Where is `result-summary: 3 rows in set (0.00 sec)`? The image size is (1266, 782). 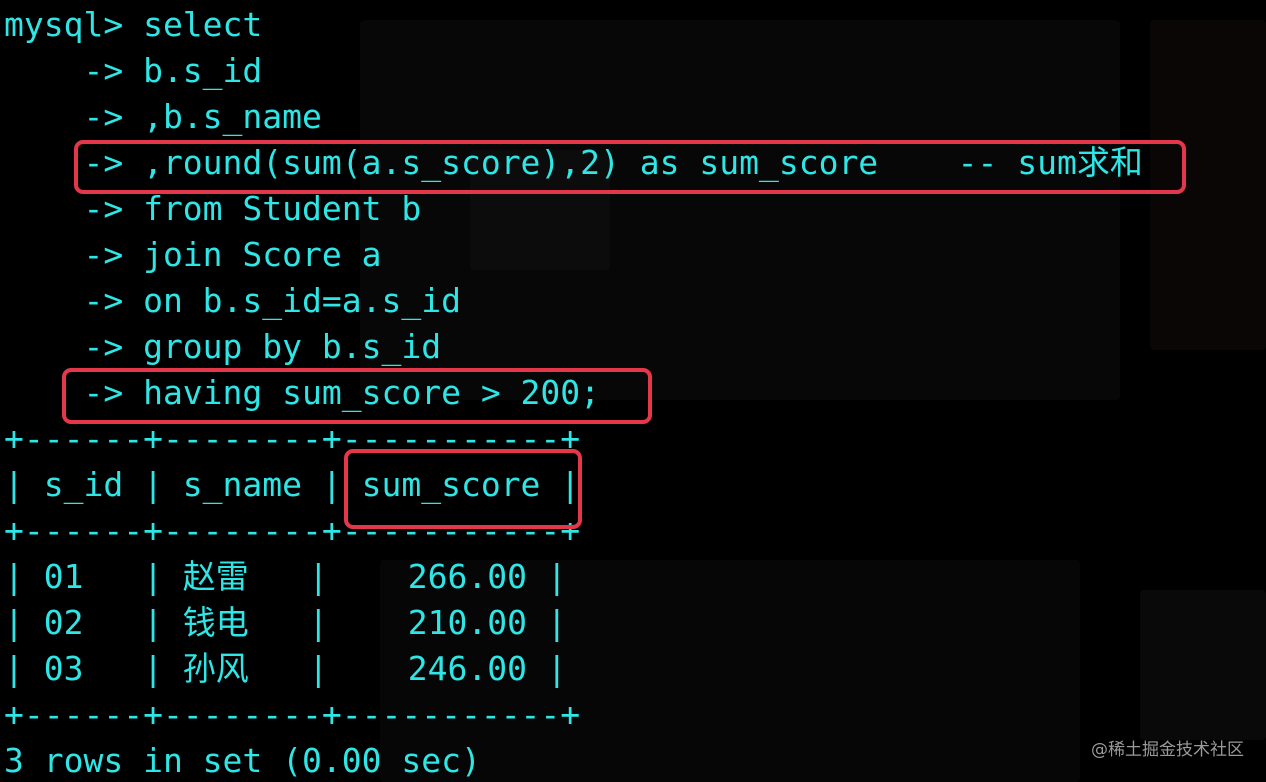
result-summary: 3 rows in set (0.00 sec) is located at coordinates (242, 760).